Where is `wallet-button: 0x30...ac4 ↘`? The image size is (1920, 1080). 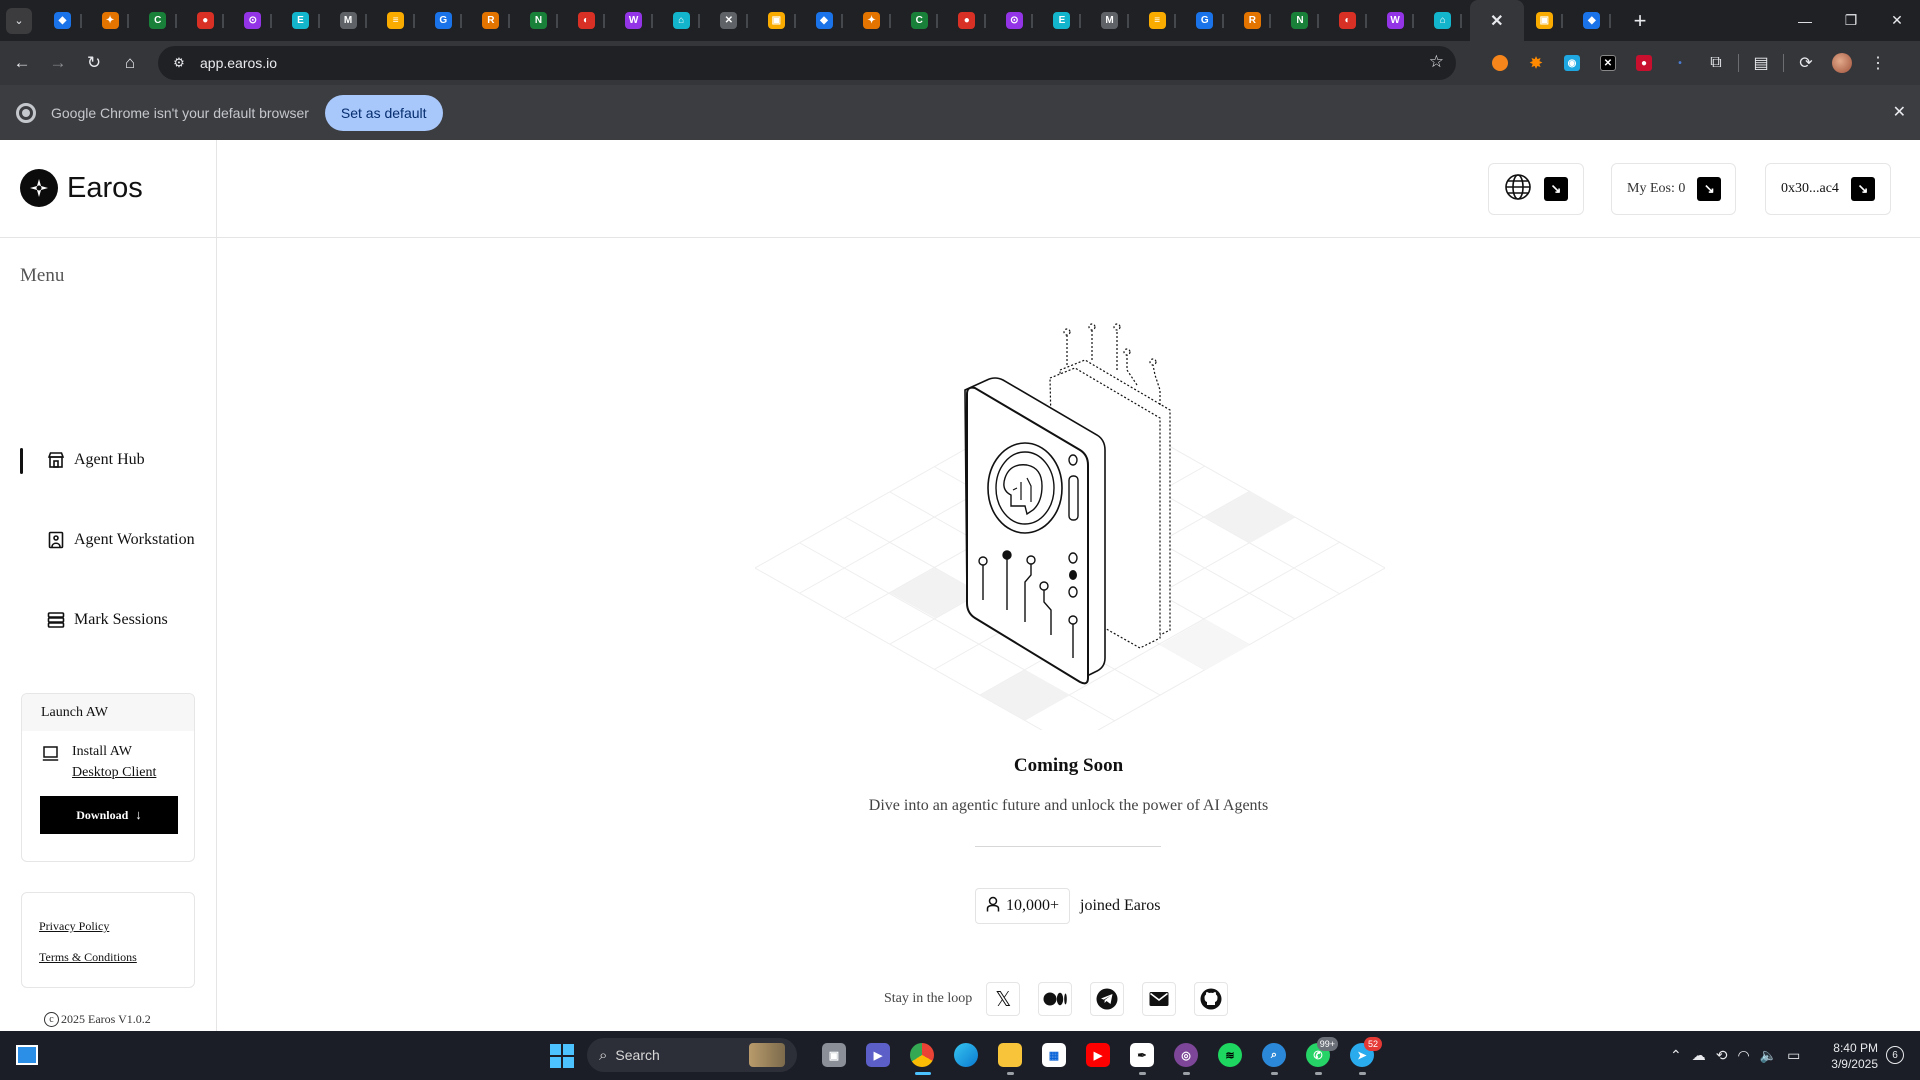
wallet-button: 0x30...ac4 ↘ is located at coordinates (1828, 189).